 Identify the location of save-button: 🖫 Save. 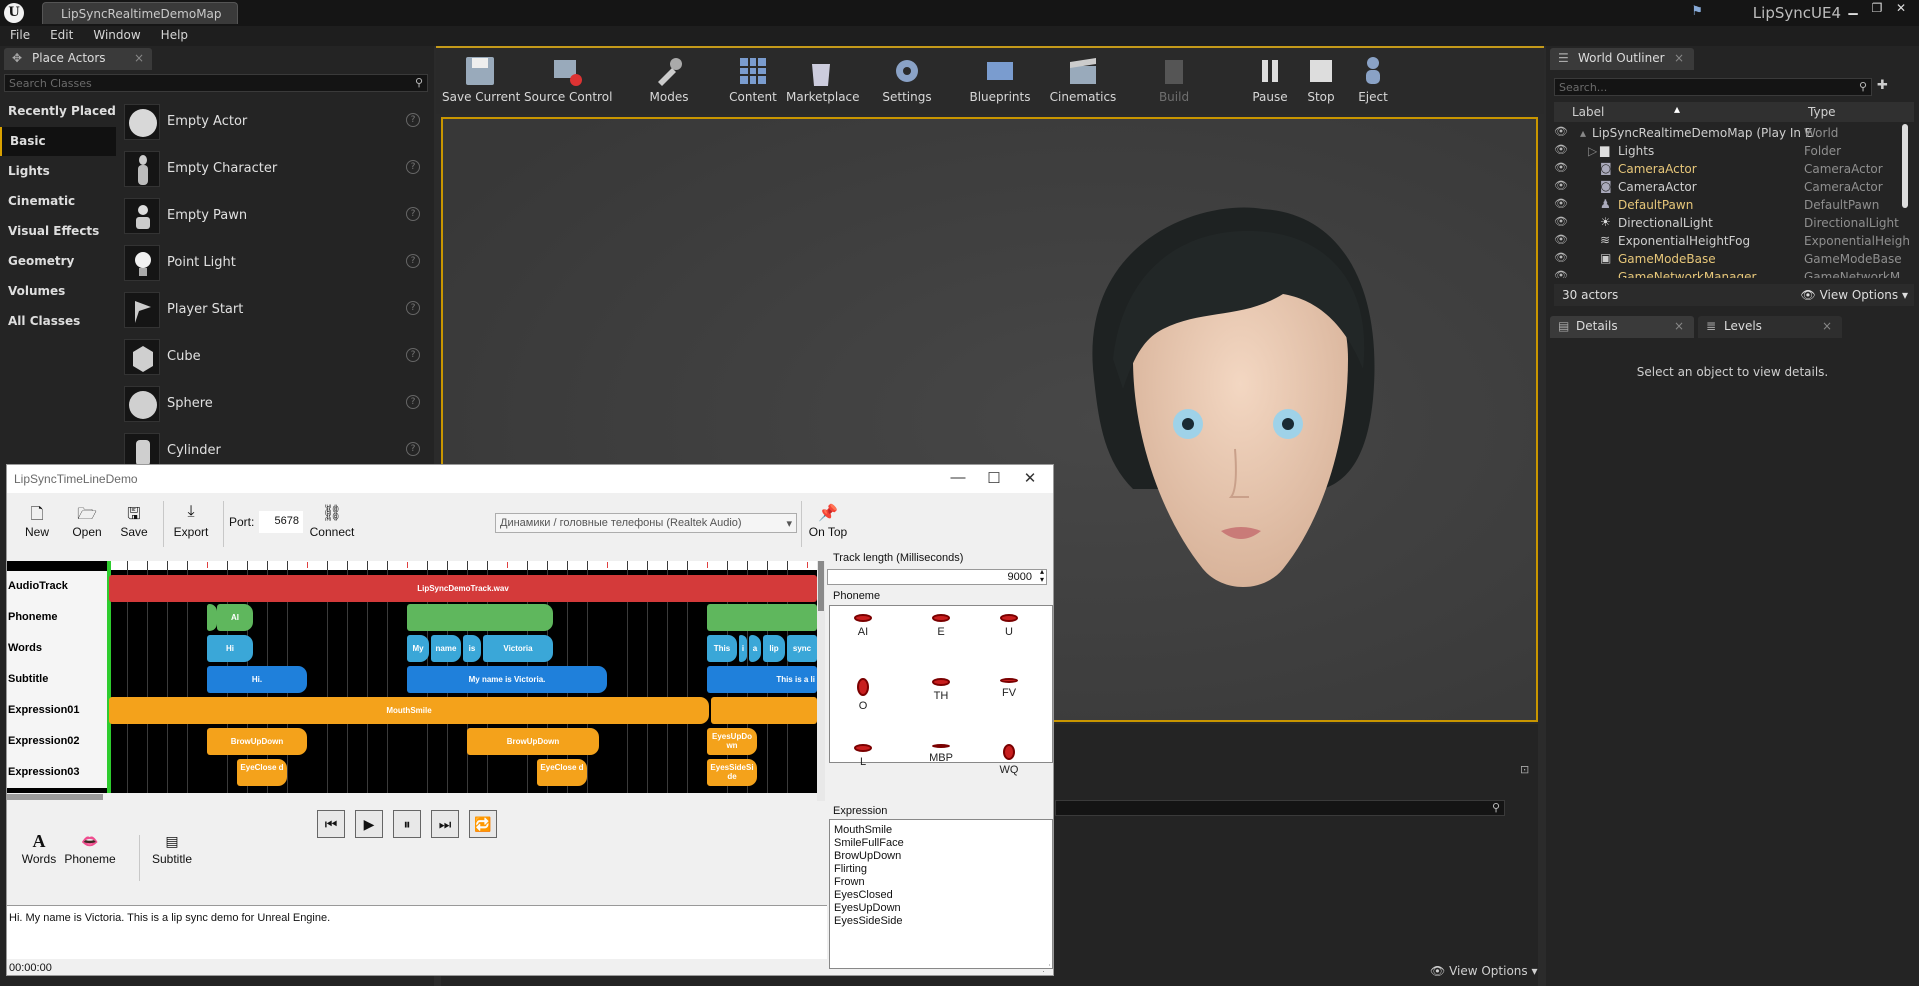
(134, 525).